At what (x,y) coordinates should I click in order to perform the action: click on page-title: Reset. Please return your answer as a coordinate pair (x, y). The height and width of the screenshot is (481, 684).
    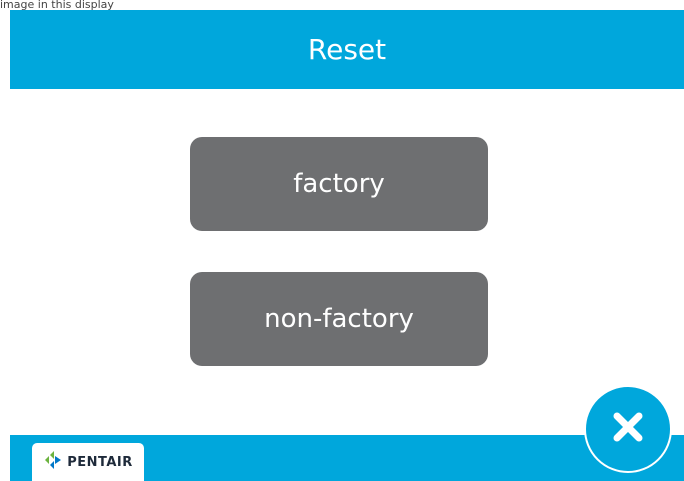
    Looking at the image, I should click on (347, 49).